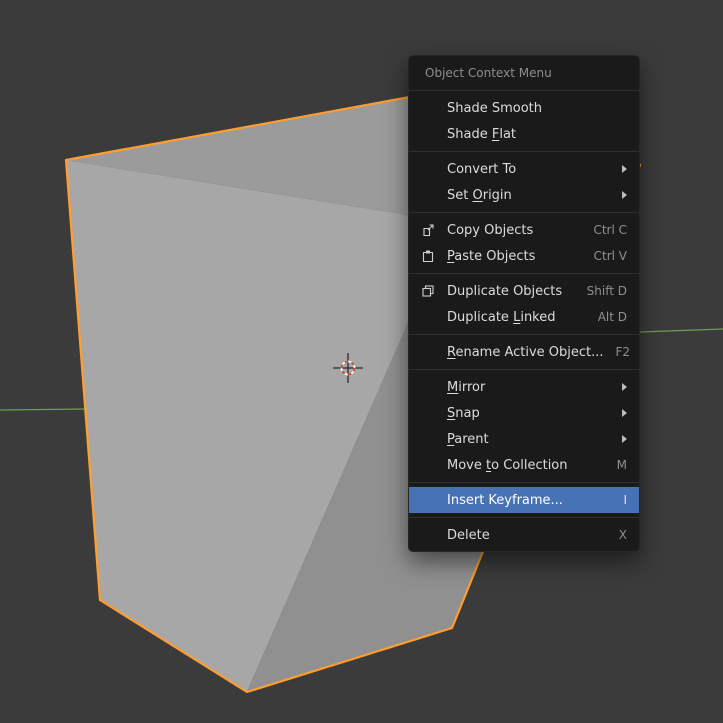 The height and width of the screenshot is (723, 723). I want to click on shortcut-label: Ctrl C, so click(610, 230).